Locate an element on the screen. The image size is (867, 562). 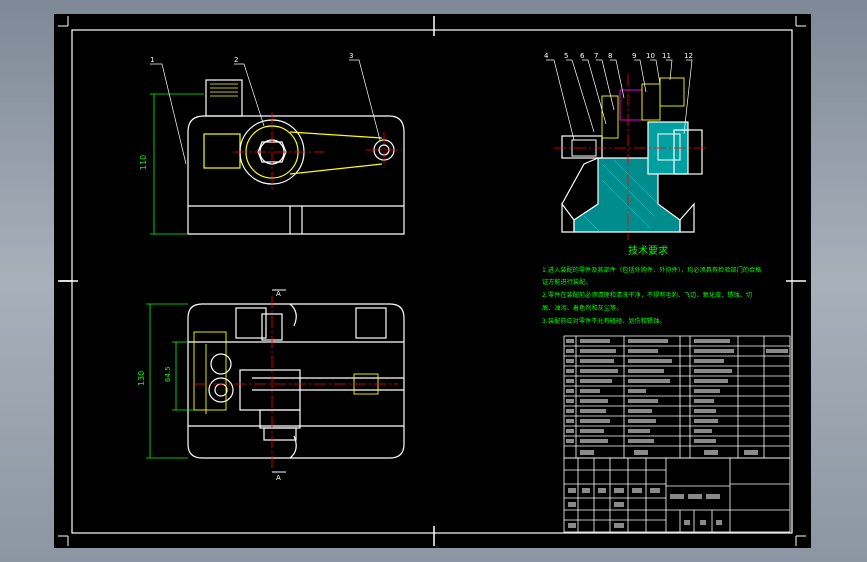
balloon-5: 5 is located at coordinates (566, 56).